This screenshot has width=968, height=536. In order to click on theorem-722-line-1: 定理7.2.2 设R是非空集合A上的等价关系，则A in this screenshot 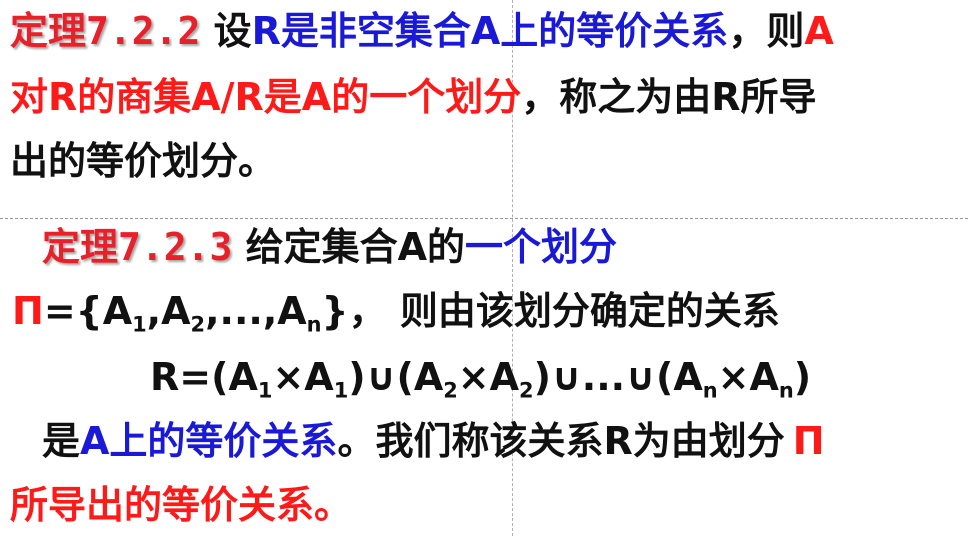, I will do `click(422, 31)`.